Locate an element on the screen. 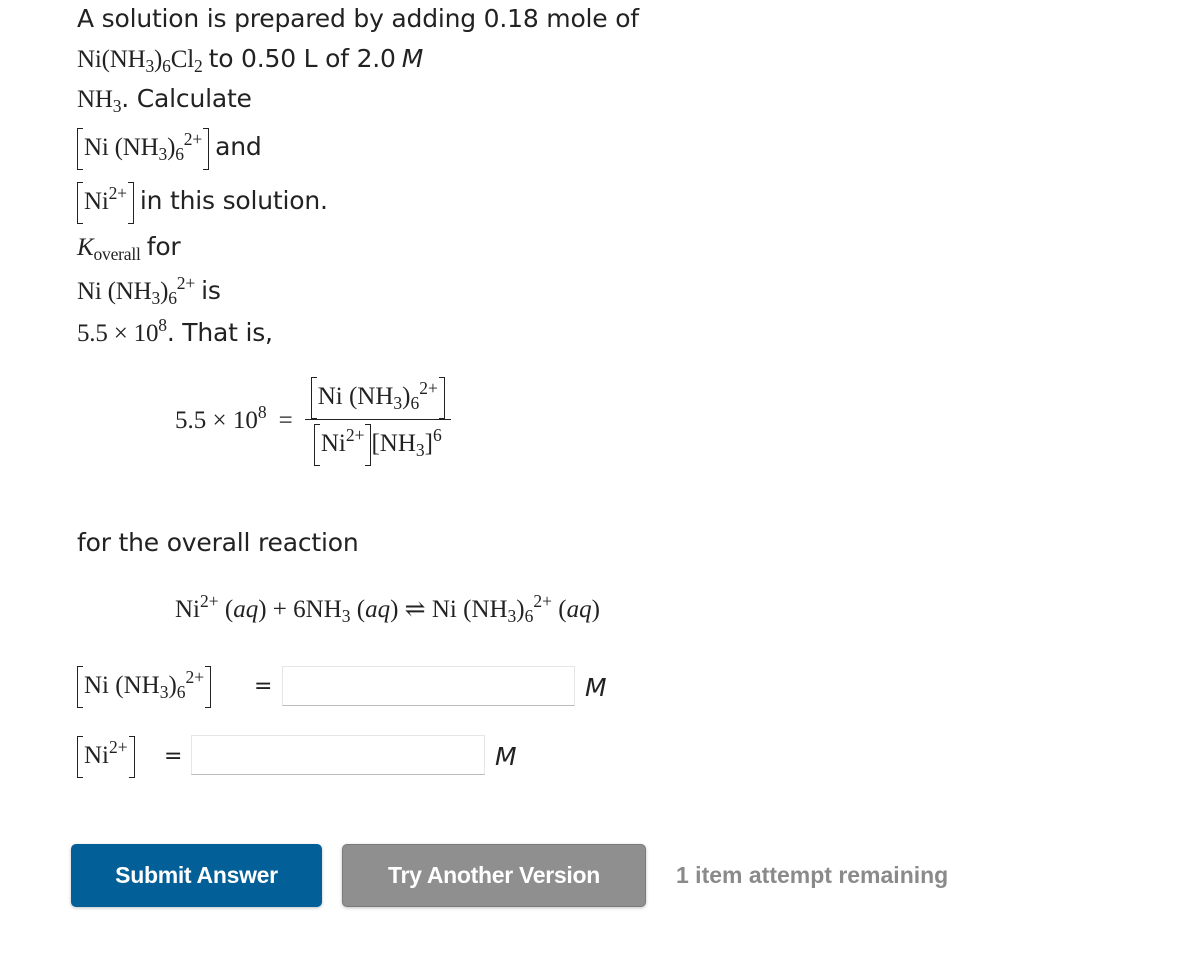 The width and height of the screenshot is (1195, 954). problem-line-6: Koverall for is located at coordinates (129, 248).